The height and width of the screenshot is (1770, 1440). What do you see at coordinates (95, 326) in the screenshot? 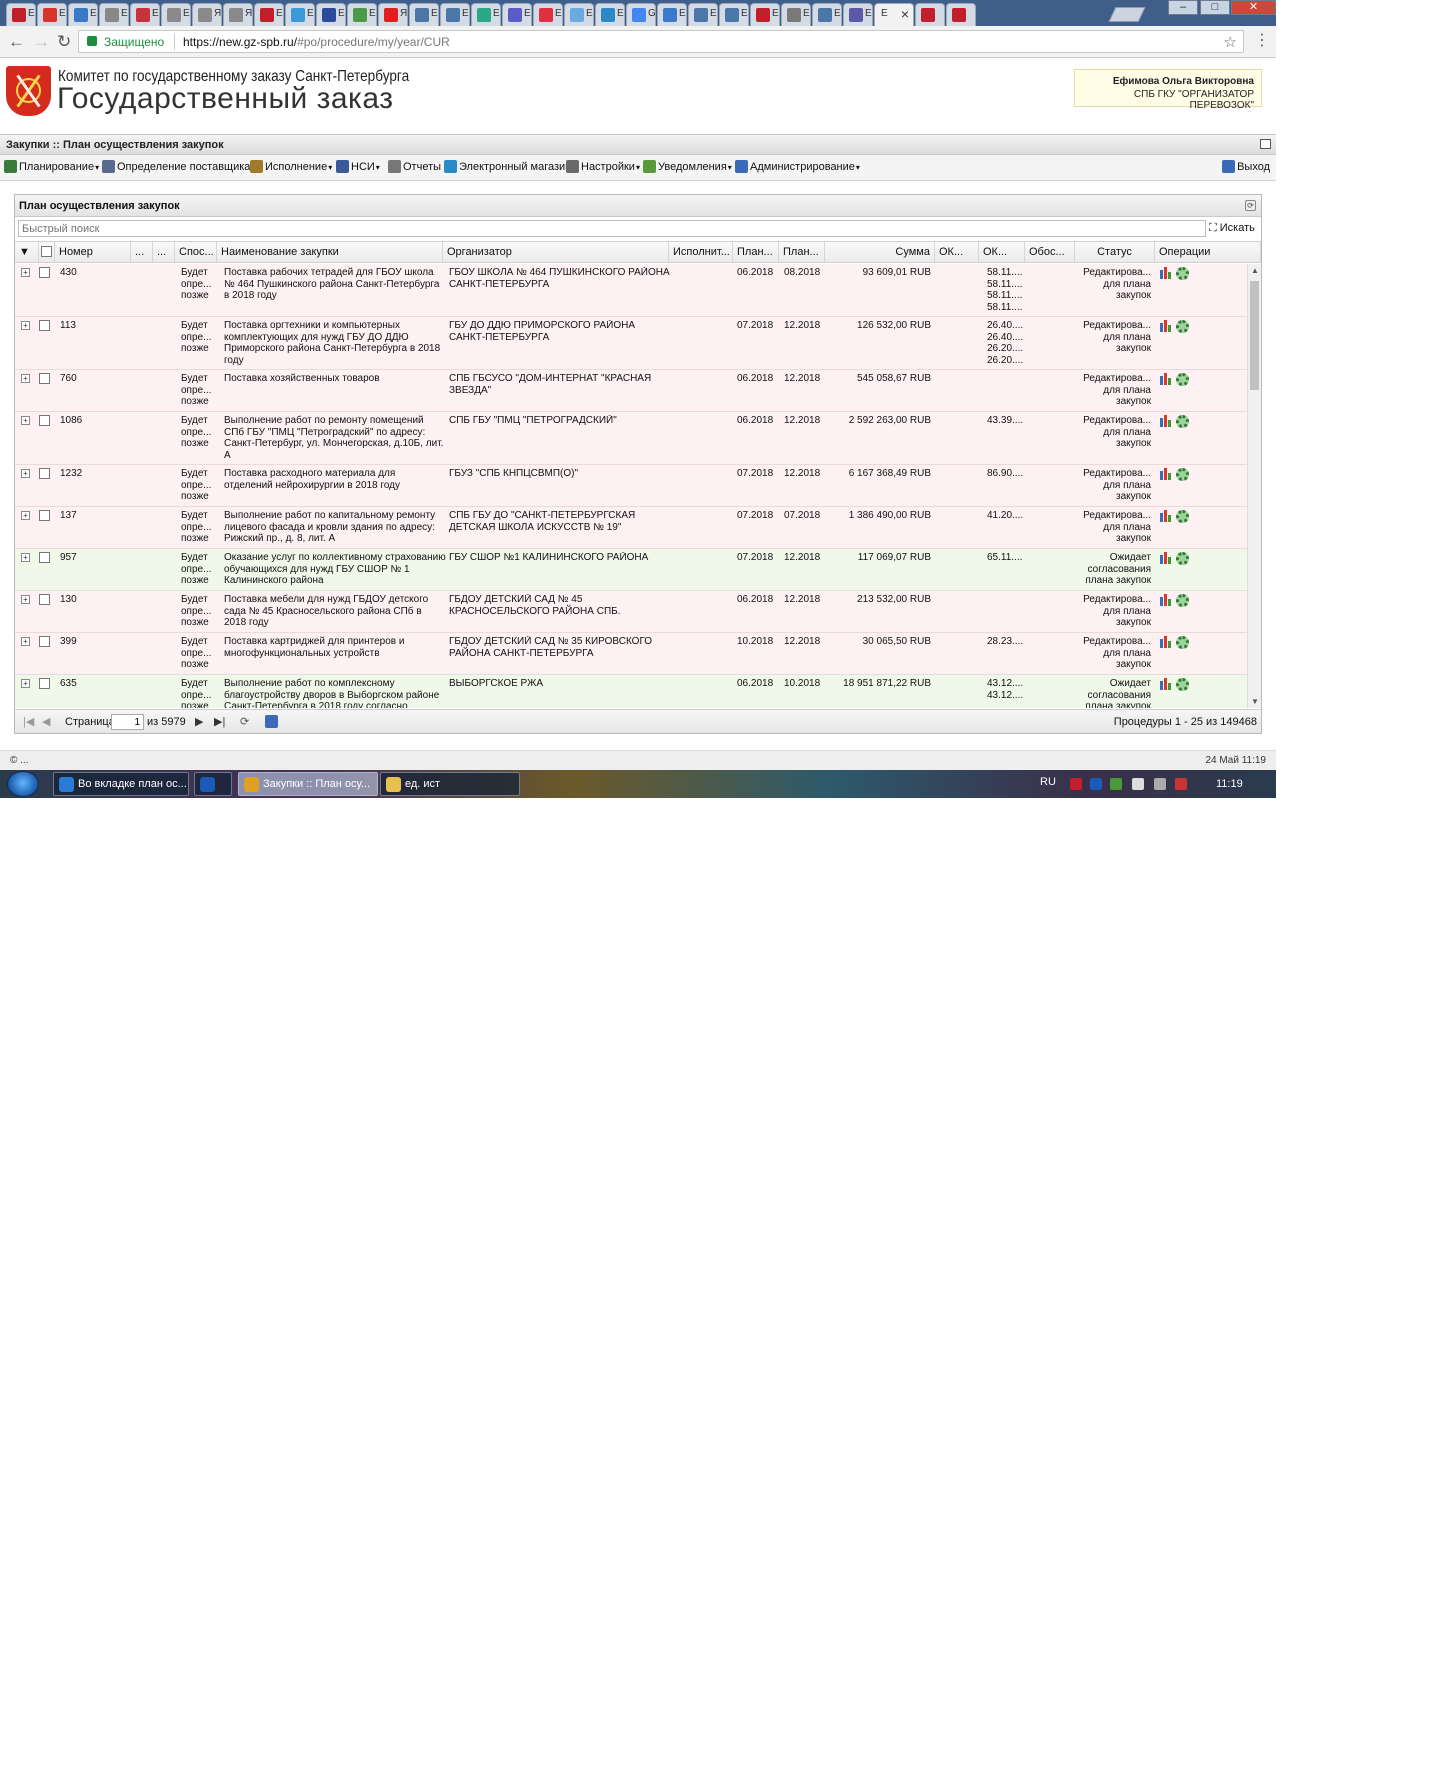
I see `procedure-number: 113` at bounding box center [95, 326].